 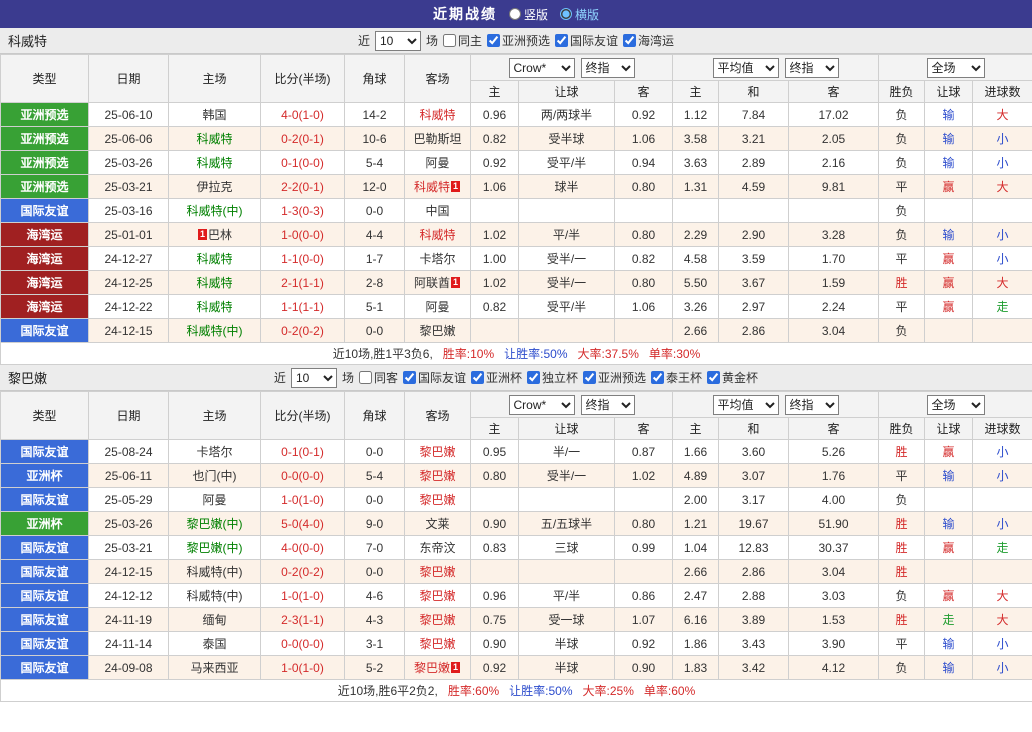 I want to click on avg-draw-odds: 2.88, so click(x=753, y=595).